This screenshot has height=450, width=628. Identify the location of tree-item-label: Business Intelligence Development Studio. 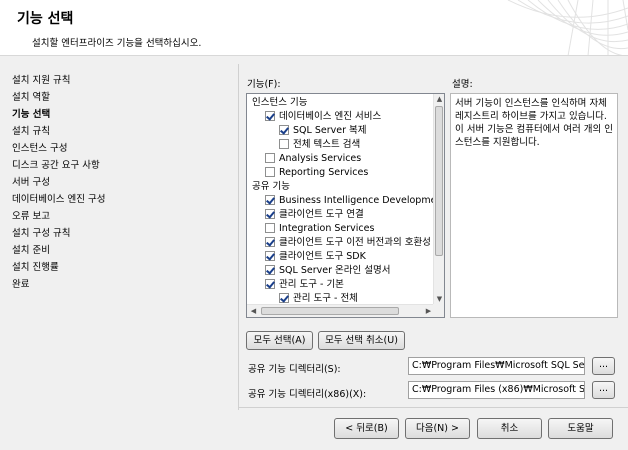
(362, 200).